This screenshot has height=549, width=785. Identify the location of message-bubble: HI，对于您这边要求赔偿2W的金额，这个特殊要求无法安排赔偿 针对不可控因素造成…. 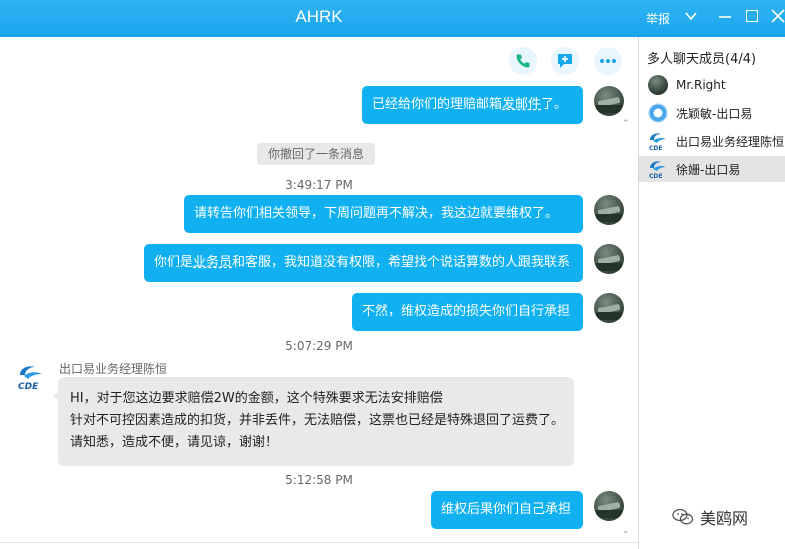
(313, 421).